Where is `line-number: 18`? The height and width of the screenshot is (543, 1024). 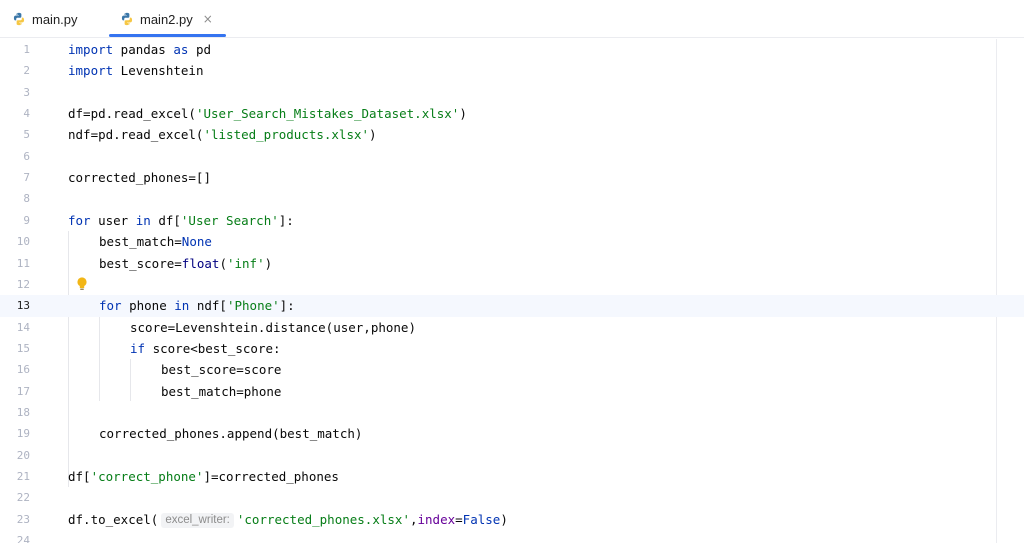
line-number: 18 is located at coordinates (23, 412).